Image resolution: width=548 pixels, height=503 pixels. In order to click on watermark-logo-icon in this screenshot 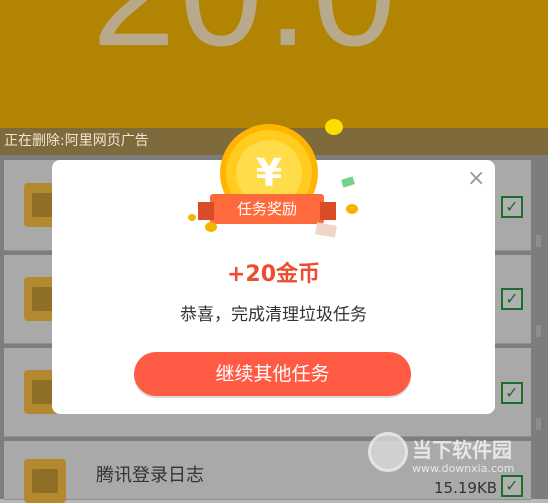, I will do `click(388, 452)`.